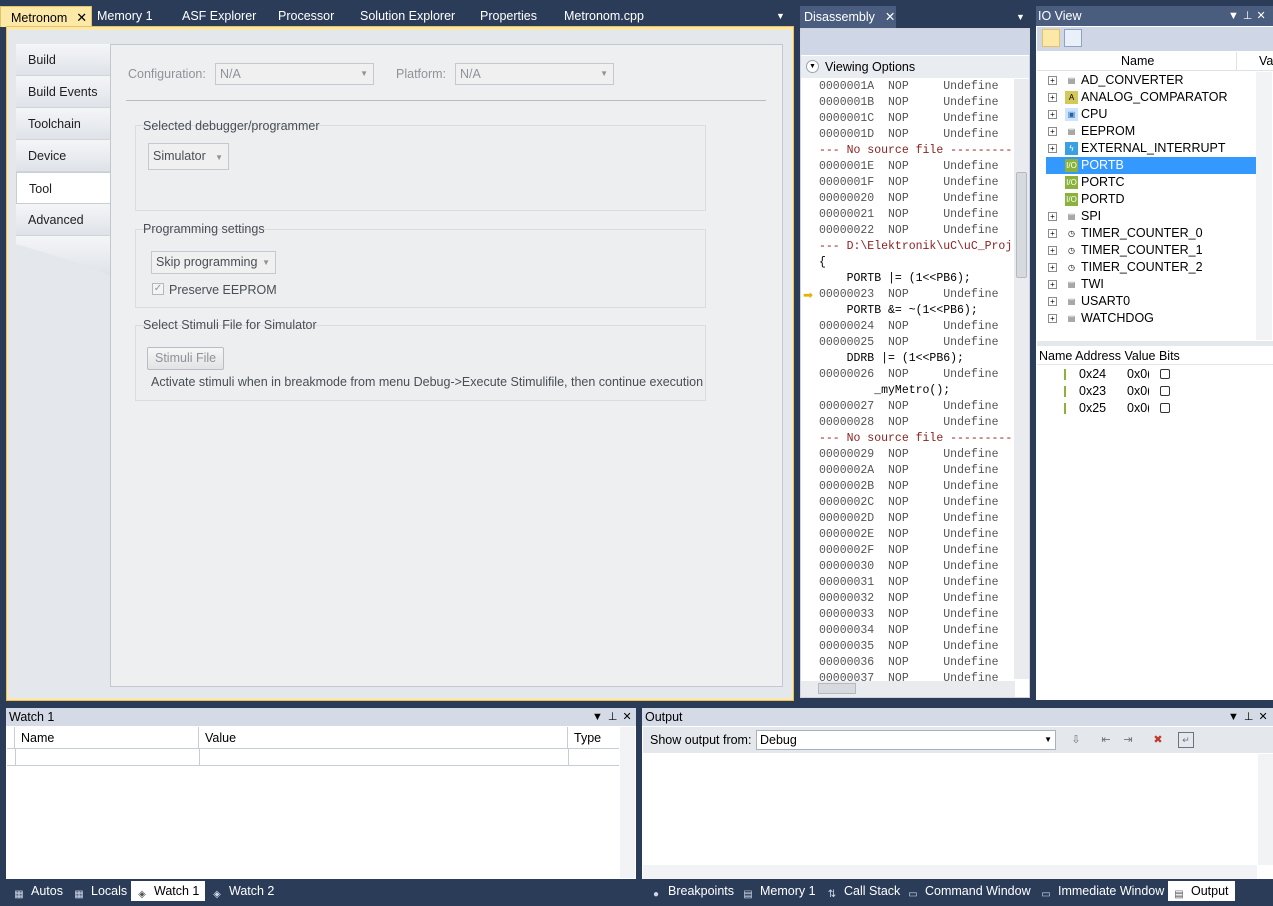 The image size is (1273, 906). Describe the element at coordinates (909, 311) in the screenshot. I see `source-line: PORTB &= ~(1<<PB6);` at that location.